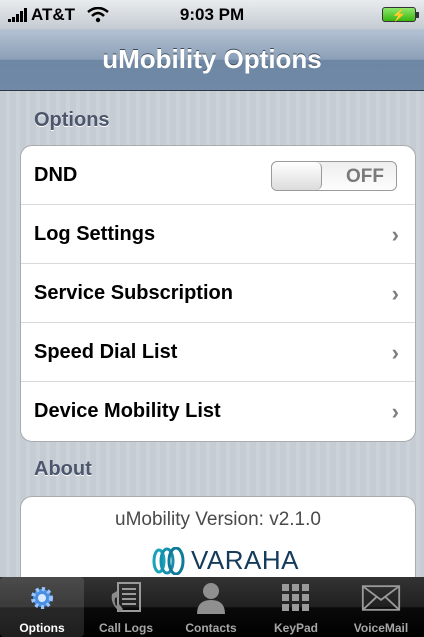  Describe the element at coordinates (381, 598) in the screenshot. I see `voicemail-icon` at that location.